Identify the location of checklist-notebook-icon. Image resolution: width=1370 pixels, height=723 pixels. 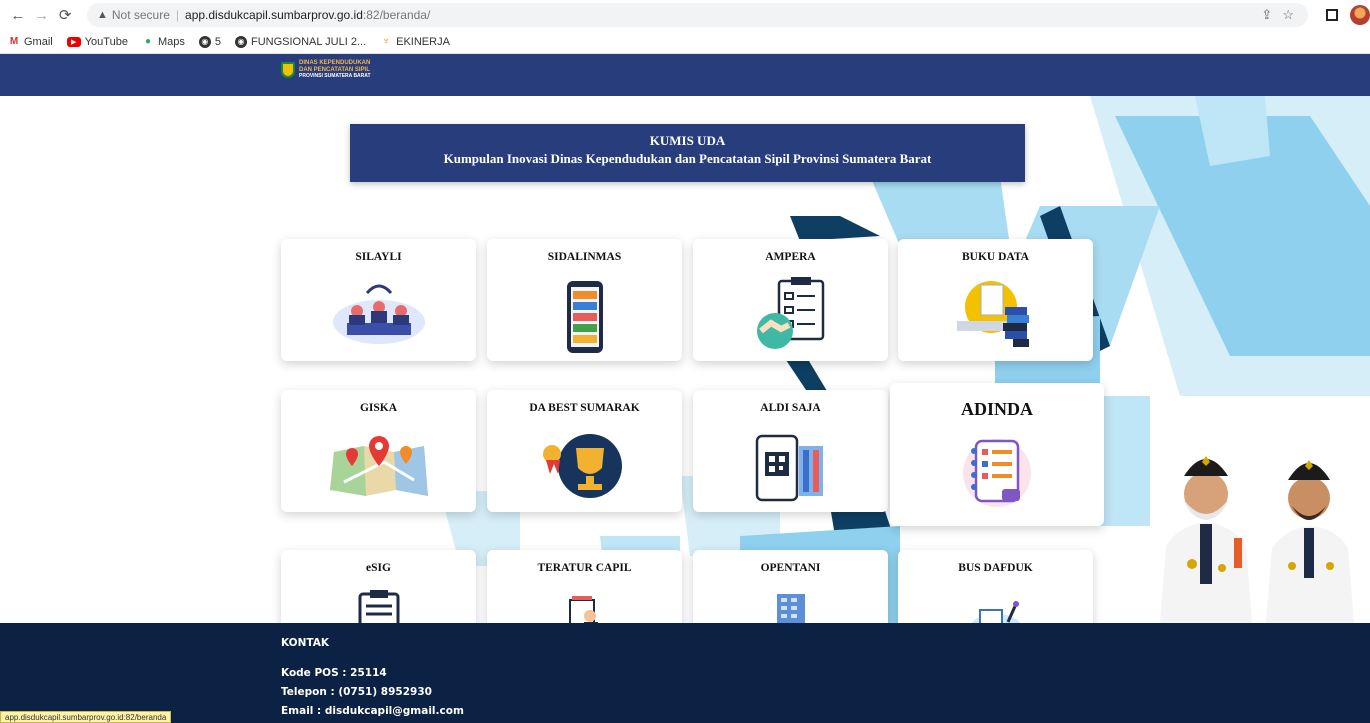
(997, 473).